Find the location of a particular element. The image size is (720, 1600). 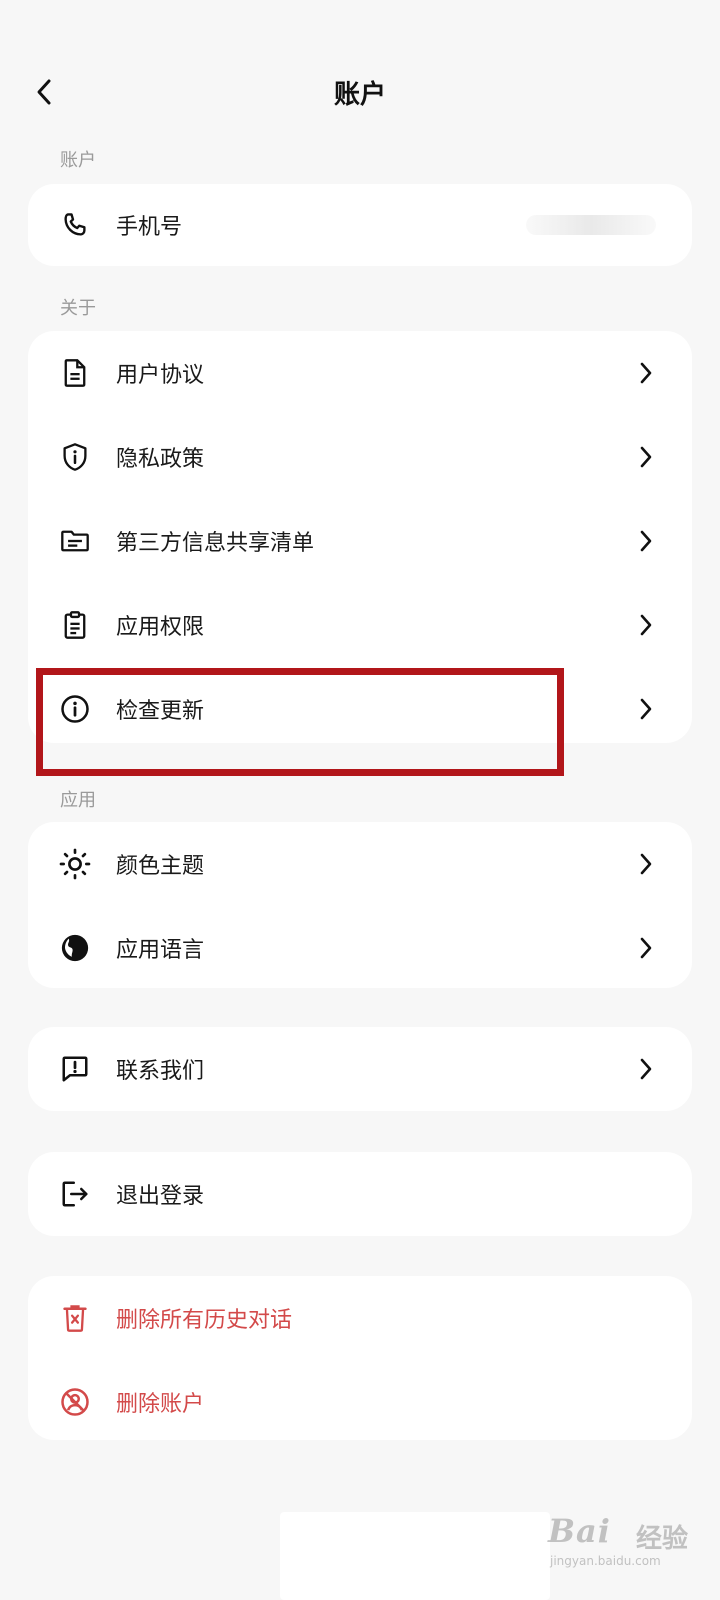

menu-item-delete-all-history: 删除所有历史对话 is located at coordinates (360, 1318).